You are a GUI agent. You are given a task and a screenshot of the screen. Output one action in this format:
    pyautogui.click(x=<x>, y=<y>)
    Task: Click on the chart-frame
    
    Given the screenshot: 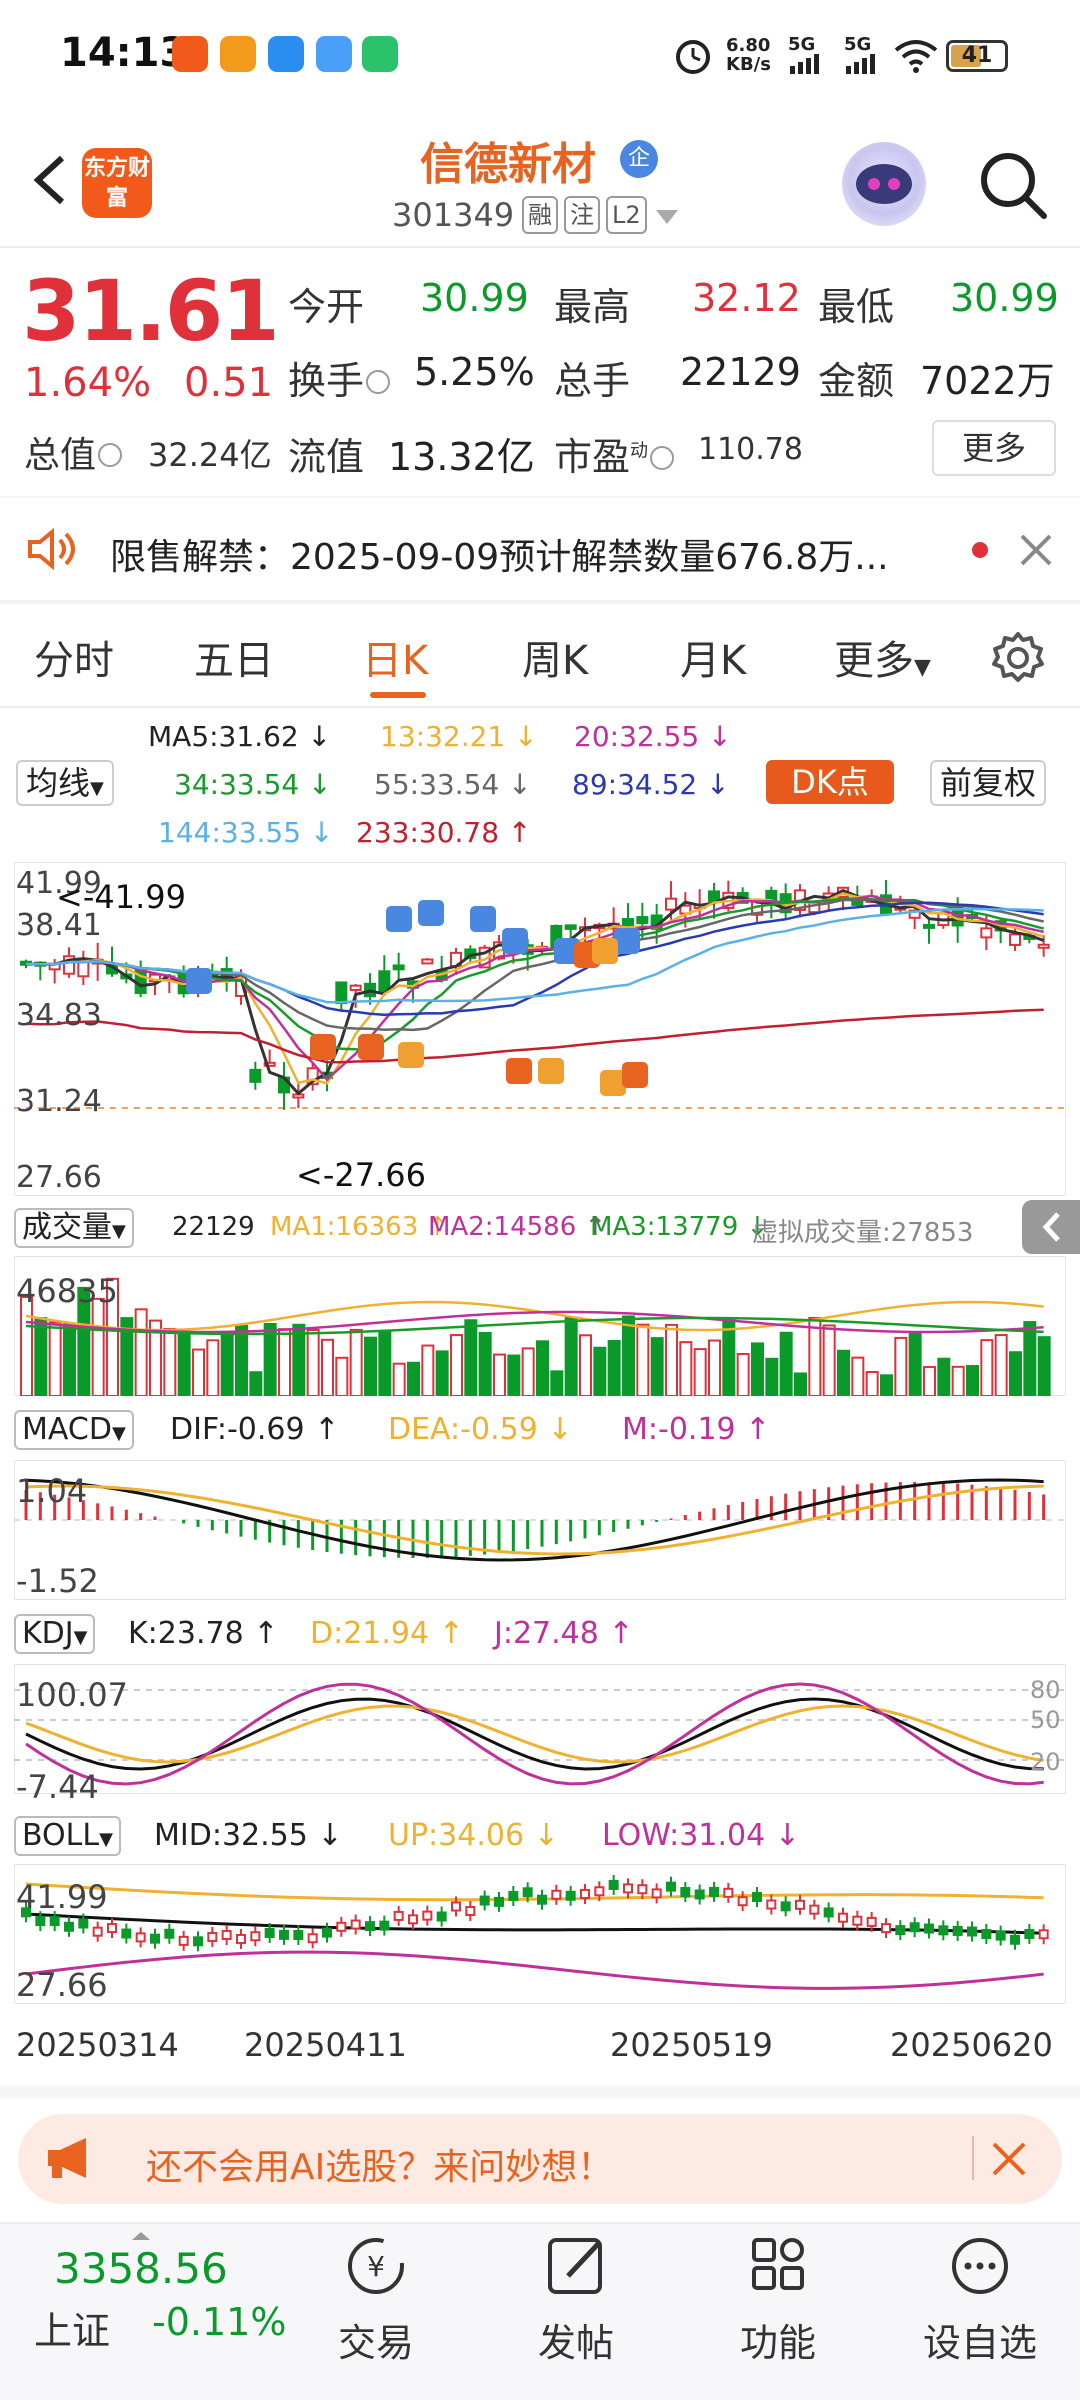 What is the action you would take?
    pyautogui.click(x=540, y=1530)
    